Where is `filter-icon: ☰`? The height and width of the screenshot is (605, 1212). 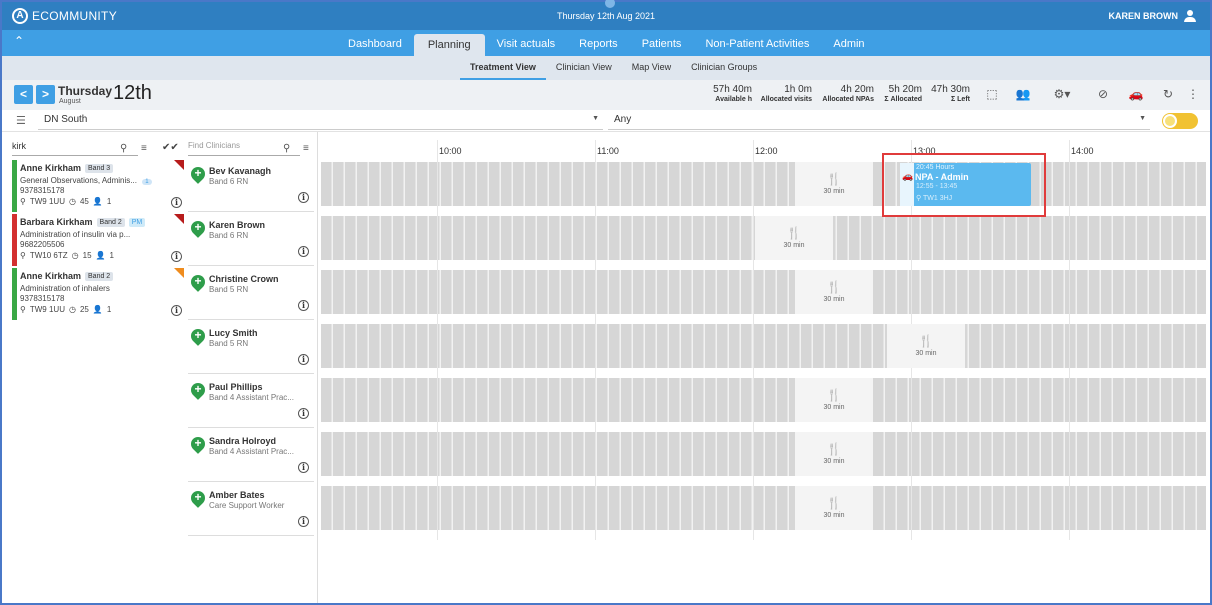 filter-icon: ☰ is located at coordinates (21, 120).